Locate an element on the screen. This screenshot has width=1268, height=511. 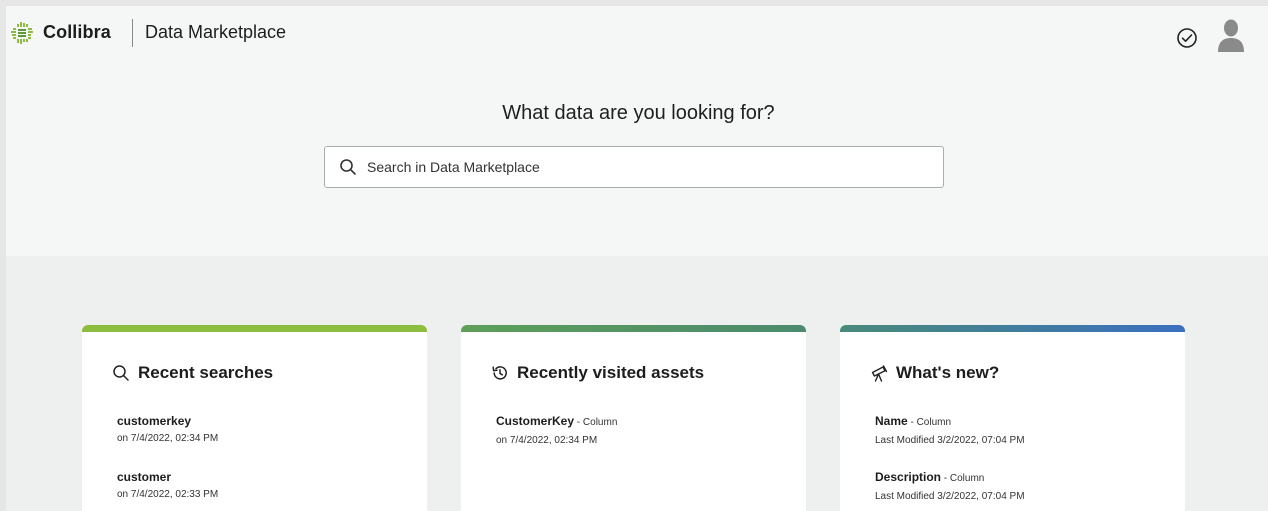
search-input is located at coordinates (647, 167).